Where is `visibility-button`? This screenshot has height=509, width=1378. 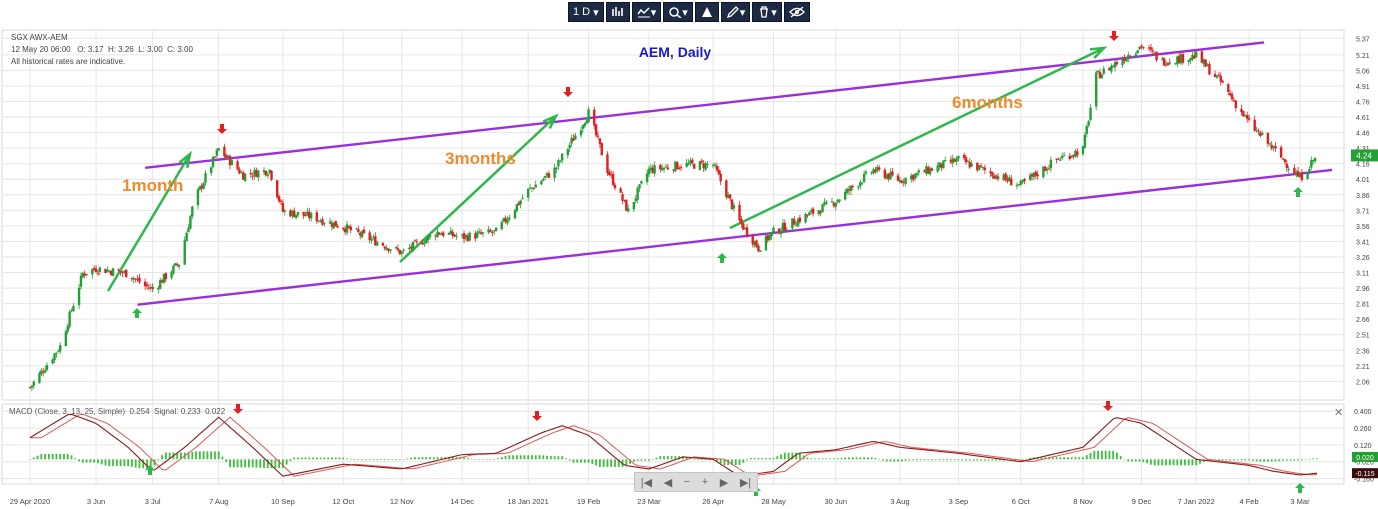 visibility-button is located at coordinates (796, 12).